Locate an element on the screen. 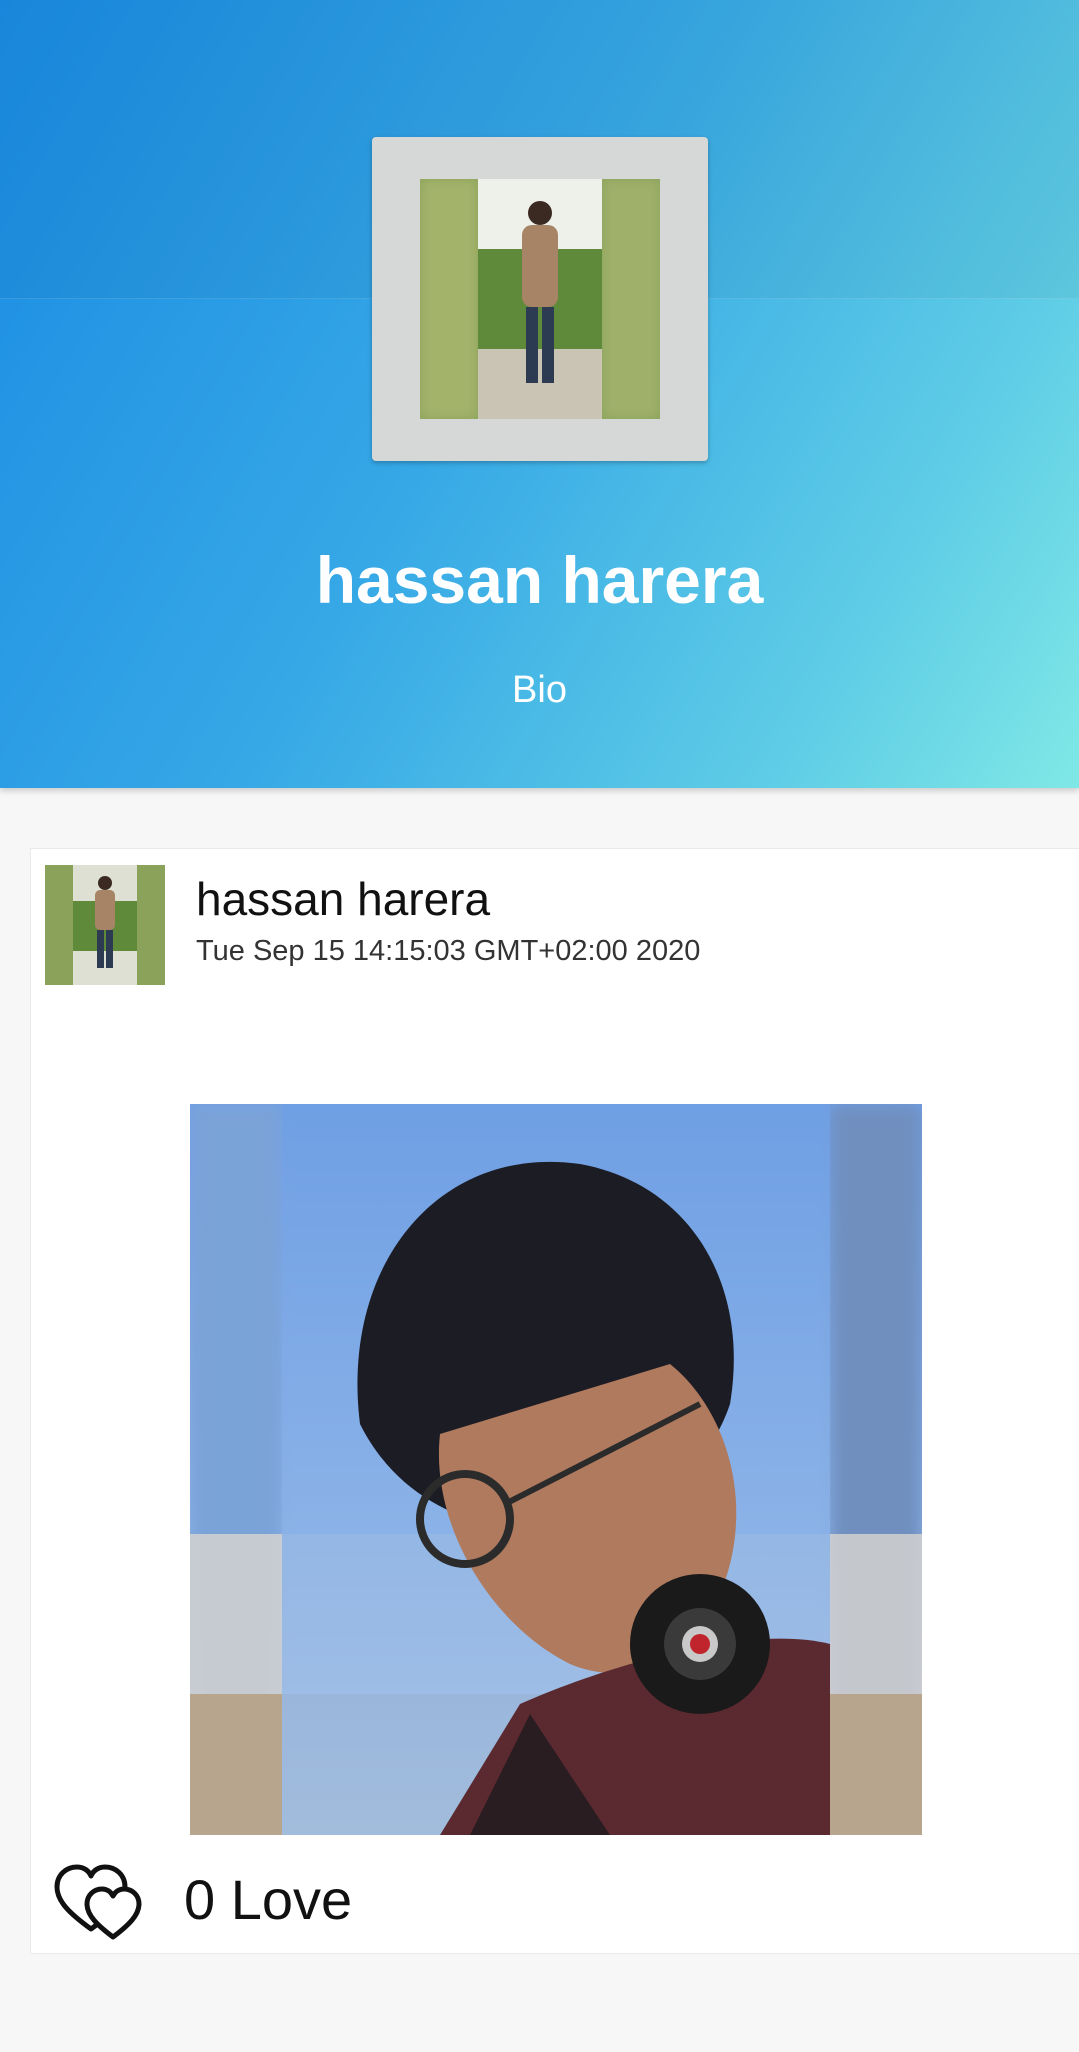 The width and height of the screenshot is (1079, 2052). post-author-avatar is located at coordinates (105, 925).